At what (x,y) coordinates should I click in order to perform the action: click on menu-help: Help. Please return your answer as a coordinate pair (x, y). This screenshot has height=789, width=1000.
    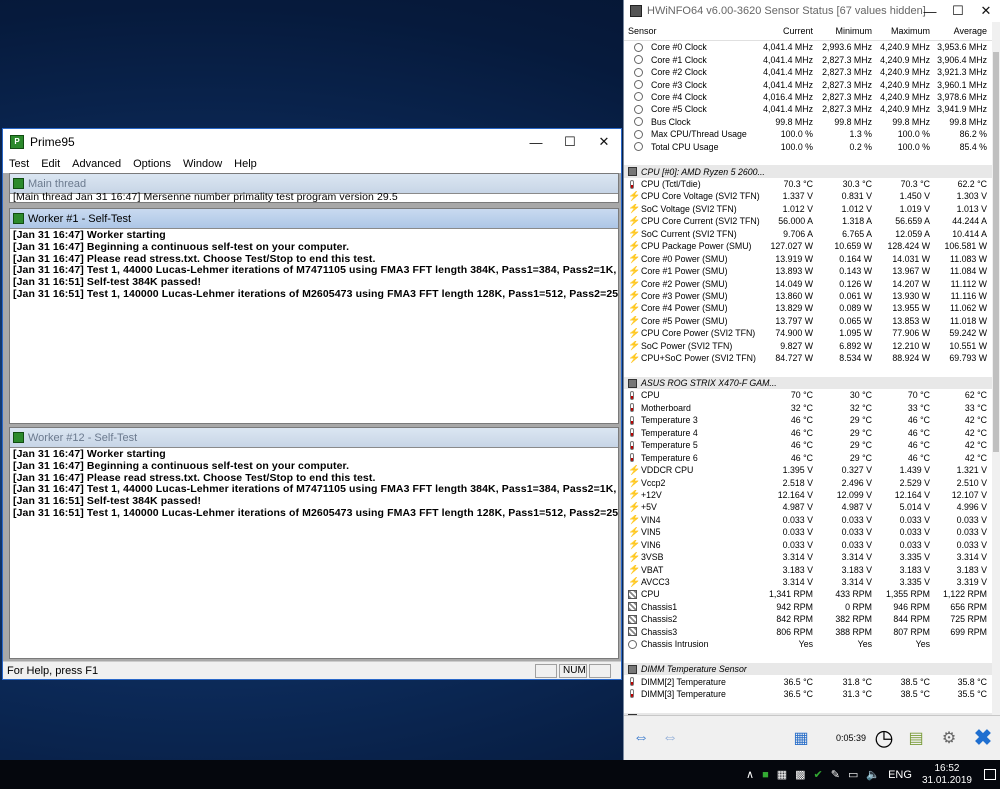
    Looking at the image, I should click on (245, 164).